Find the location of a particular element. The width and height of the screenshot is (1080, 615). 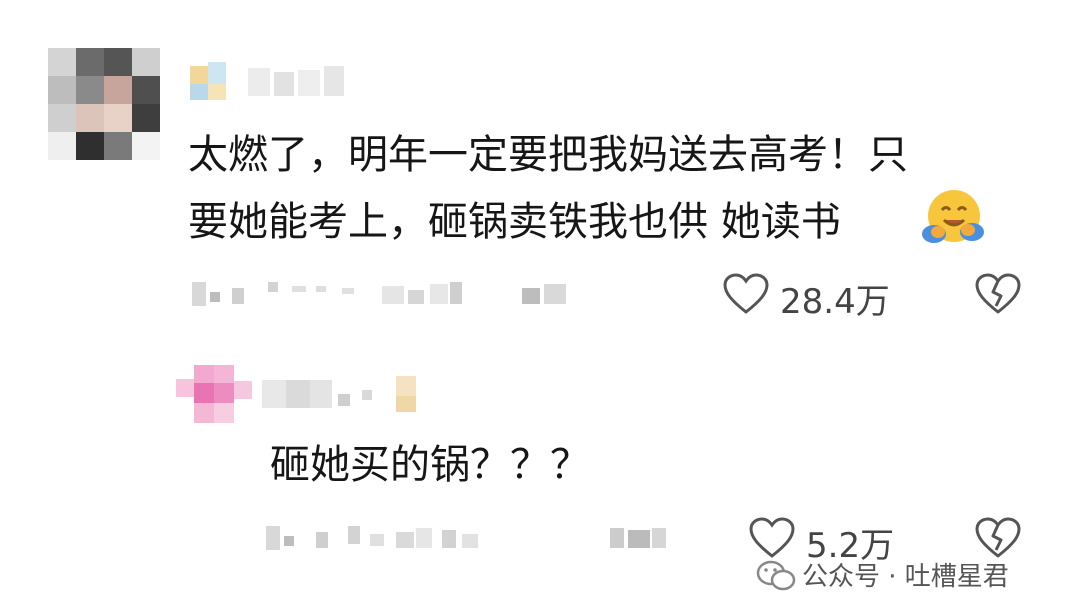

reply-username-blurred is located at coordinates (347, 394).